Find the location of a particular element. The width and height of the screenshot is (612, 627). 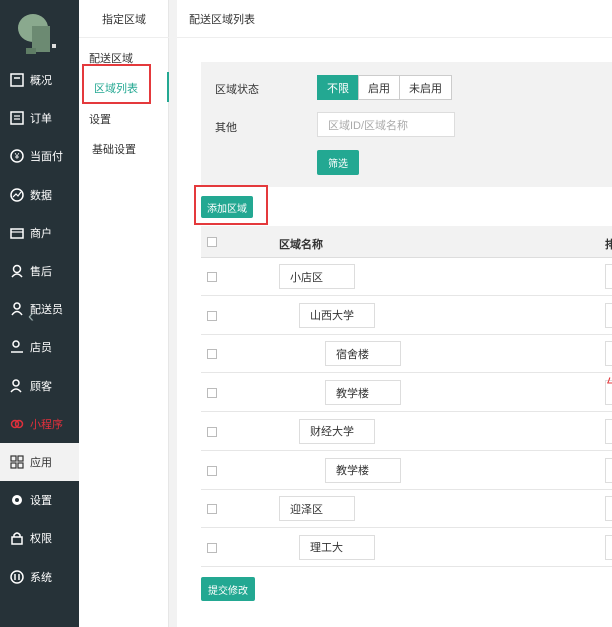

avatar is located at coordinates (37, 33).